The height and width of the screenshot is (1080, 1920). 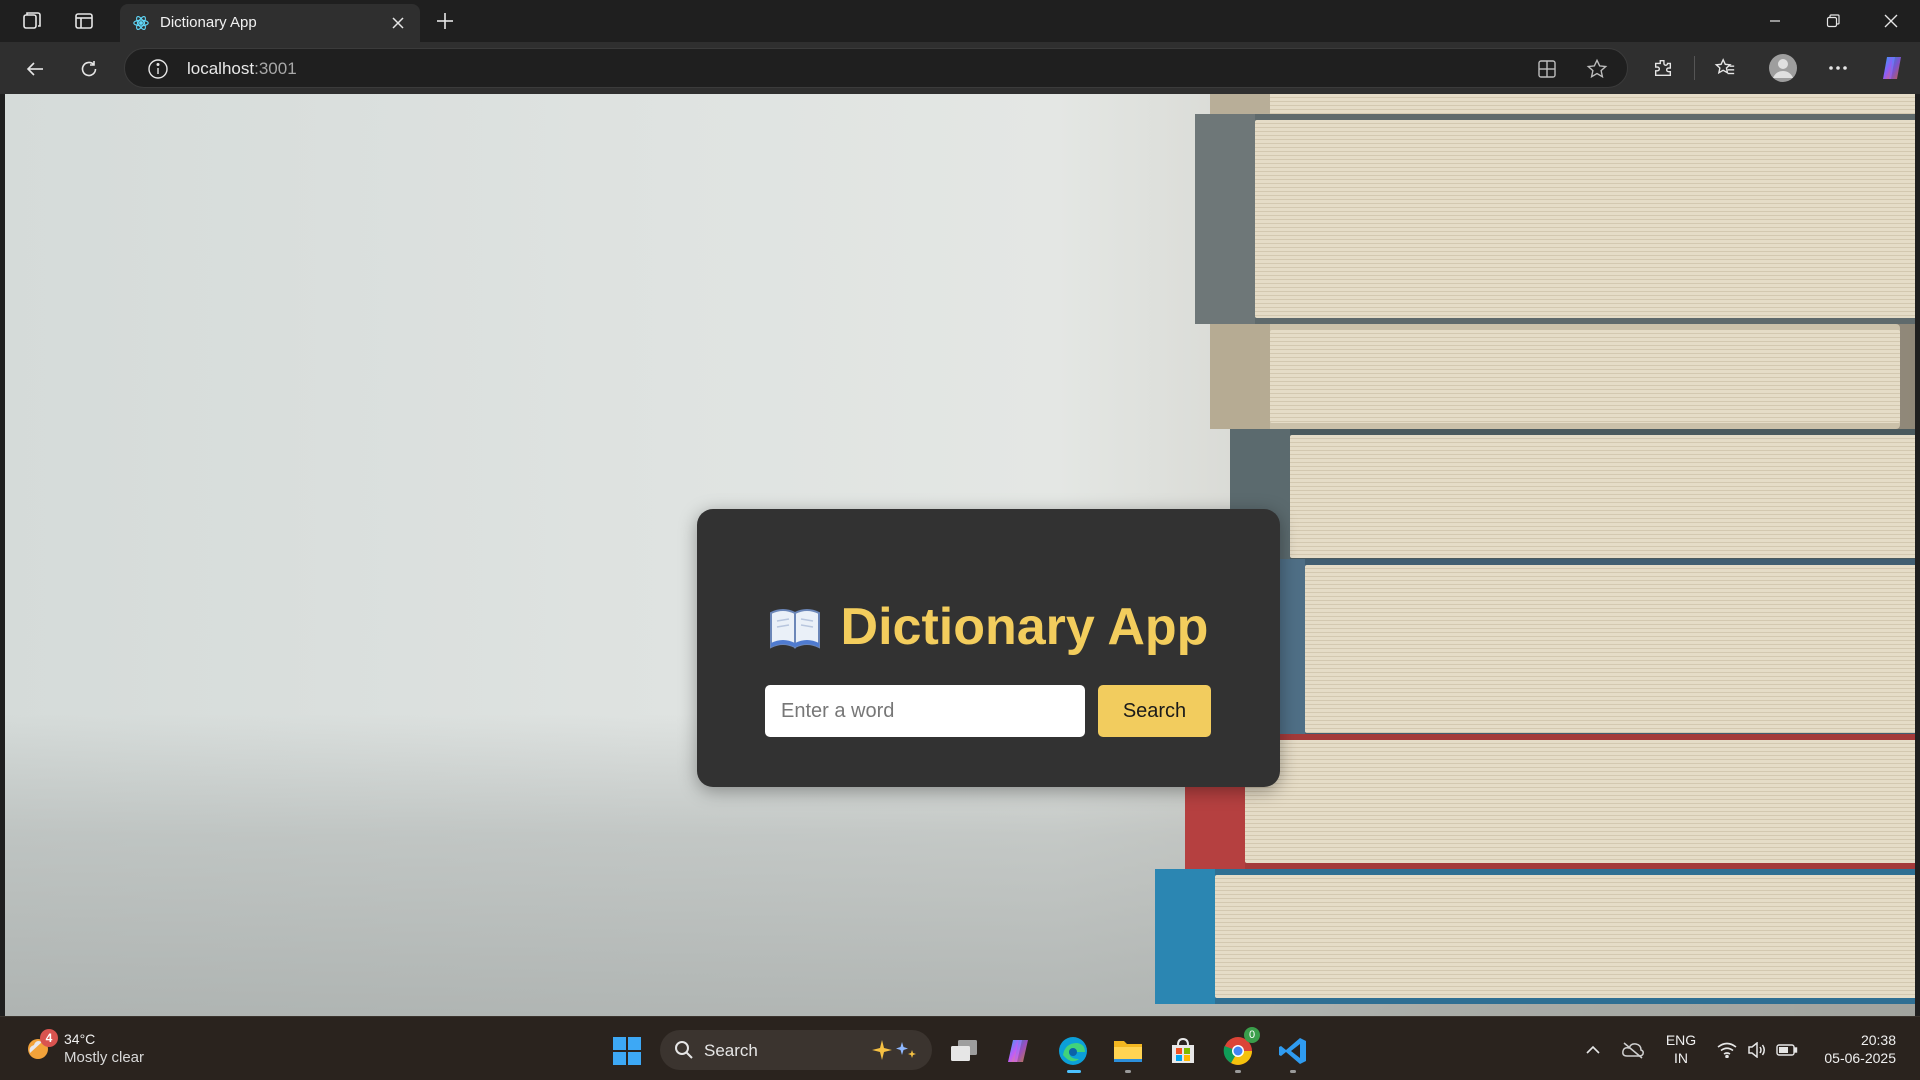 I want to click on weather-temperature: 34°C, so click(x=80, y=1039).